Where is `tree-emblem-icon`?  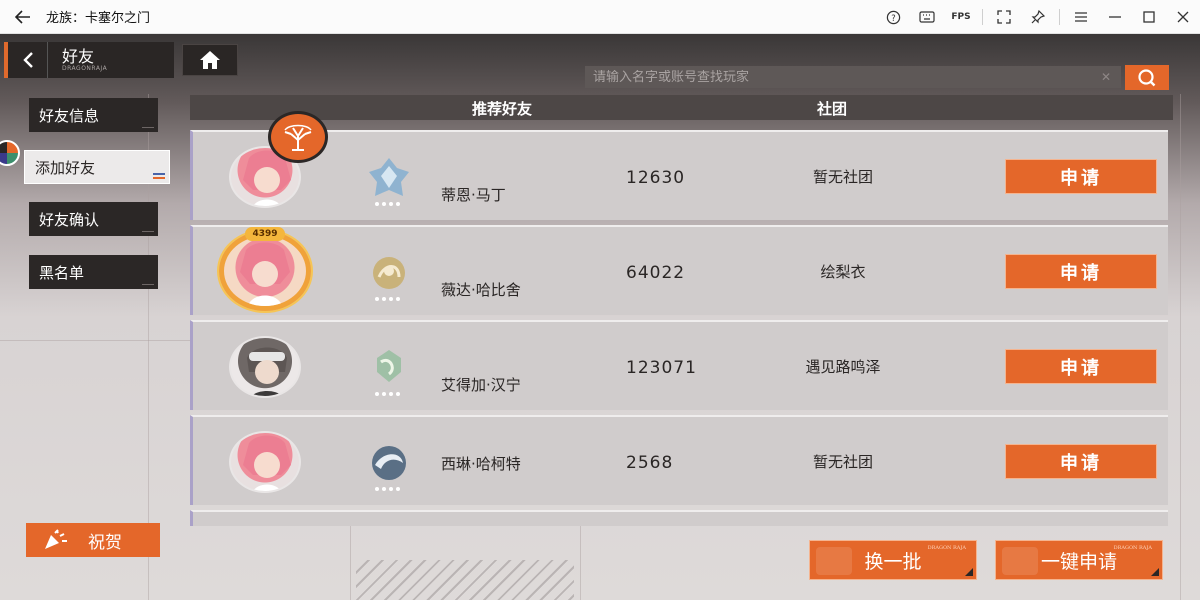
tree-emblem-icon is located at coordinates (298, 137).